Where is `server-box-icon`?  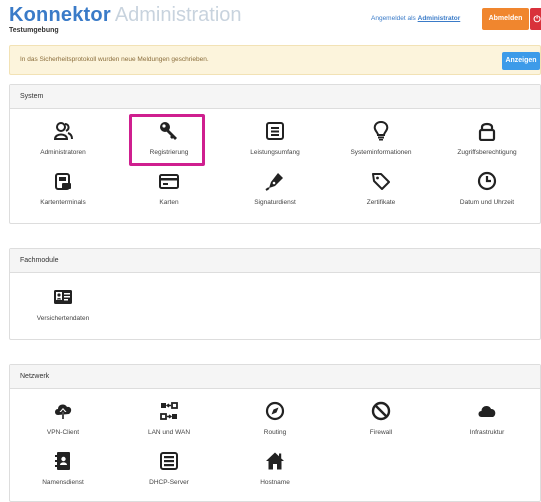
server-box-icon is located at coordinates (169, 461).